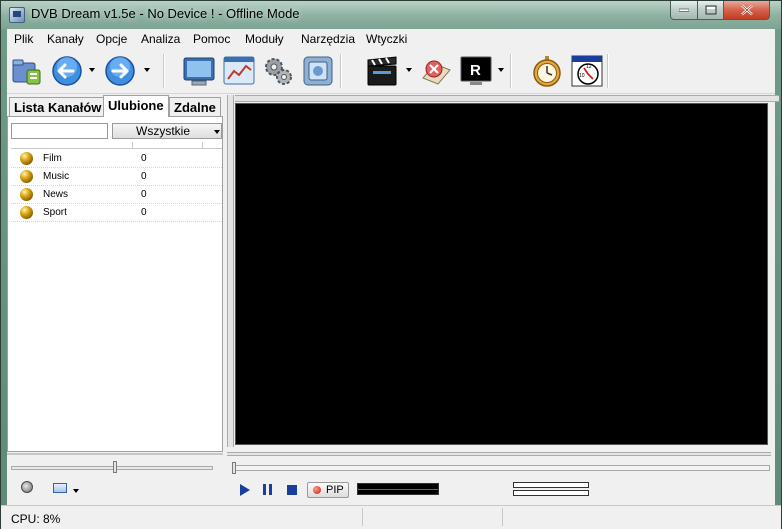 The width and height of the screenshot is (782, 529). What do you see at coordinates (92, 70) in the screenshot?
I see `back-dropdown-arrow` at bounding box center [92, 70].